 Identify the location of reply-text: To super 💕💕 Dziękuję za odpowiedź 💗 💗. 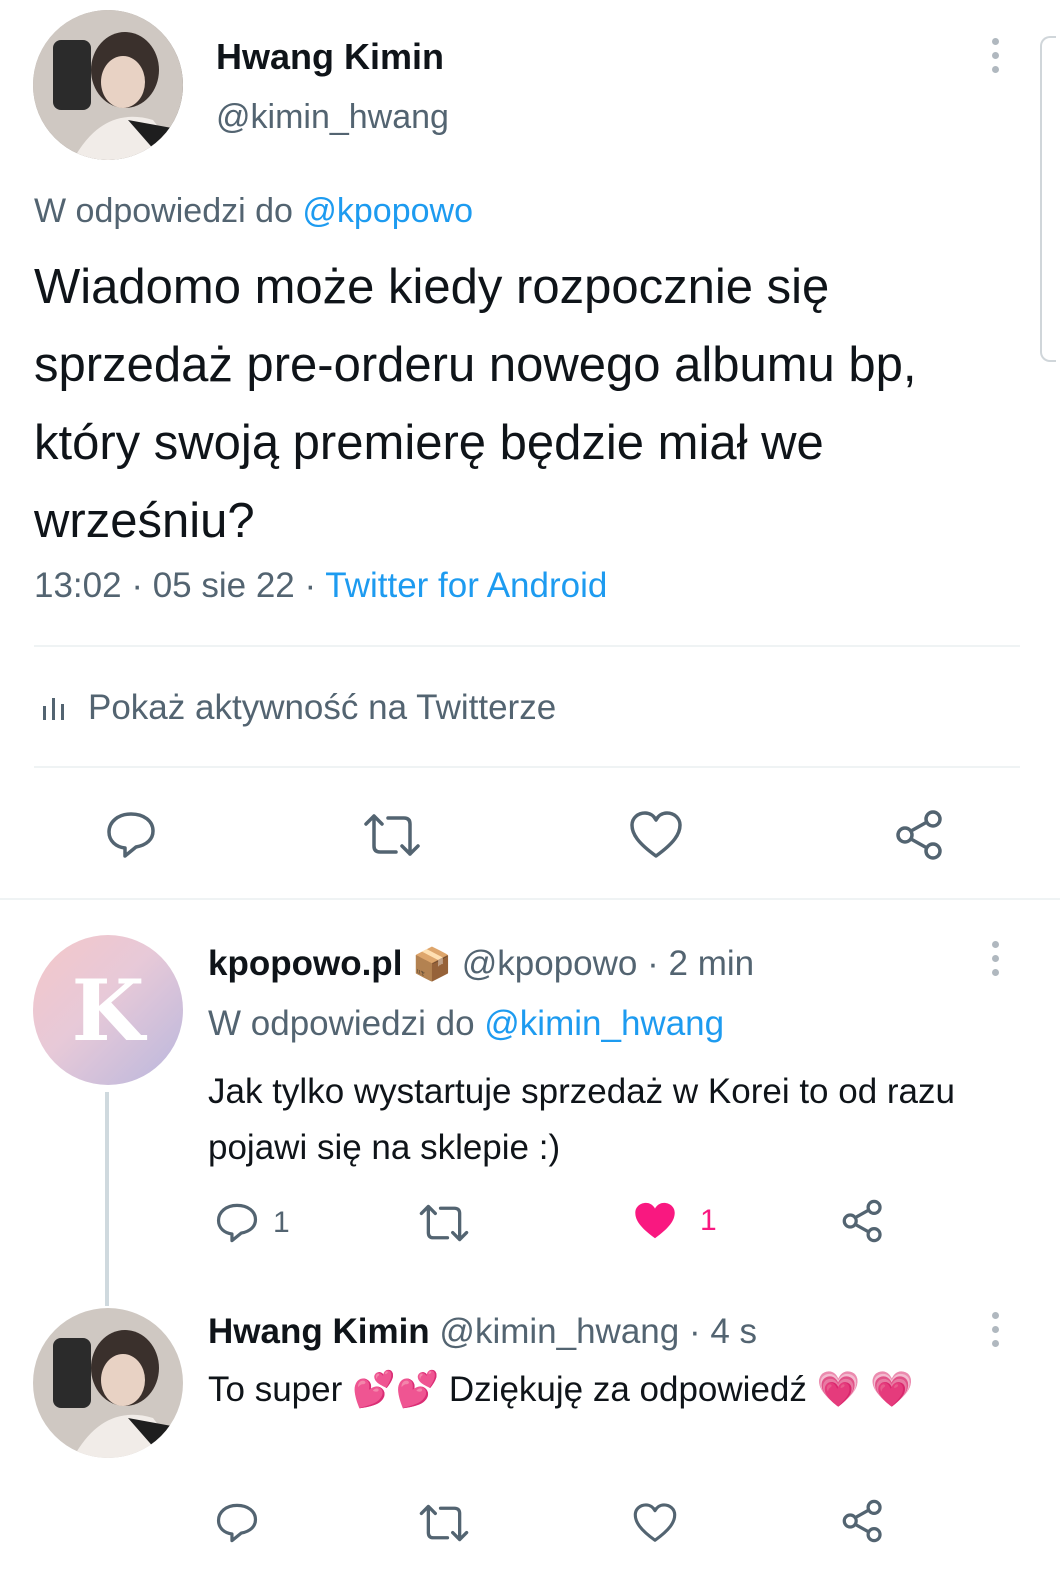
(603, 1390).